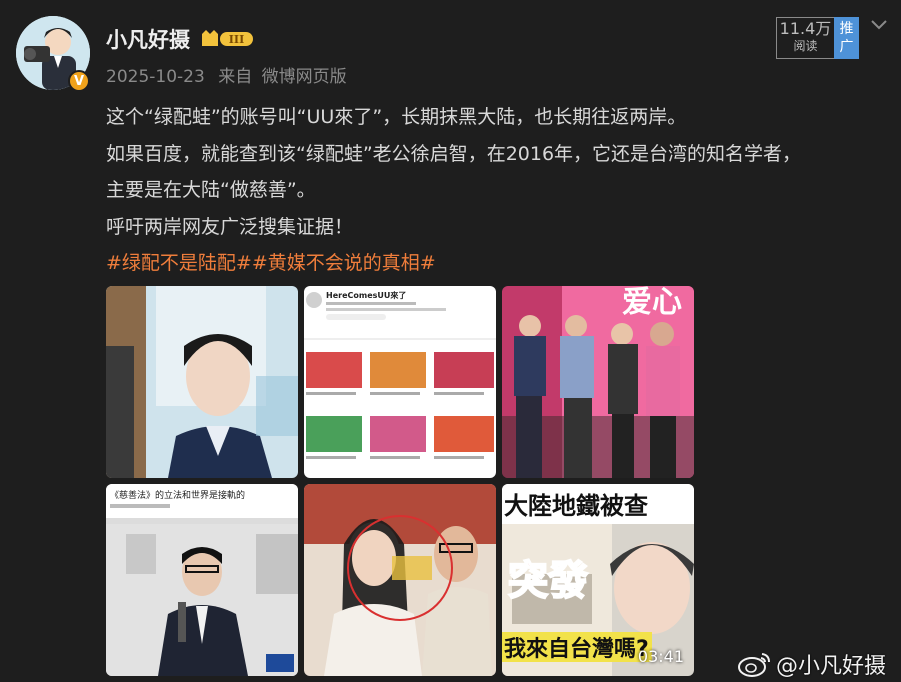 Image resolution: width=901 pixels, height=682 pixels. What do you see at coordinates (598, 382) in the screenshot?
I see `post-image-3: 爱心` at bounding box center [598, 382].